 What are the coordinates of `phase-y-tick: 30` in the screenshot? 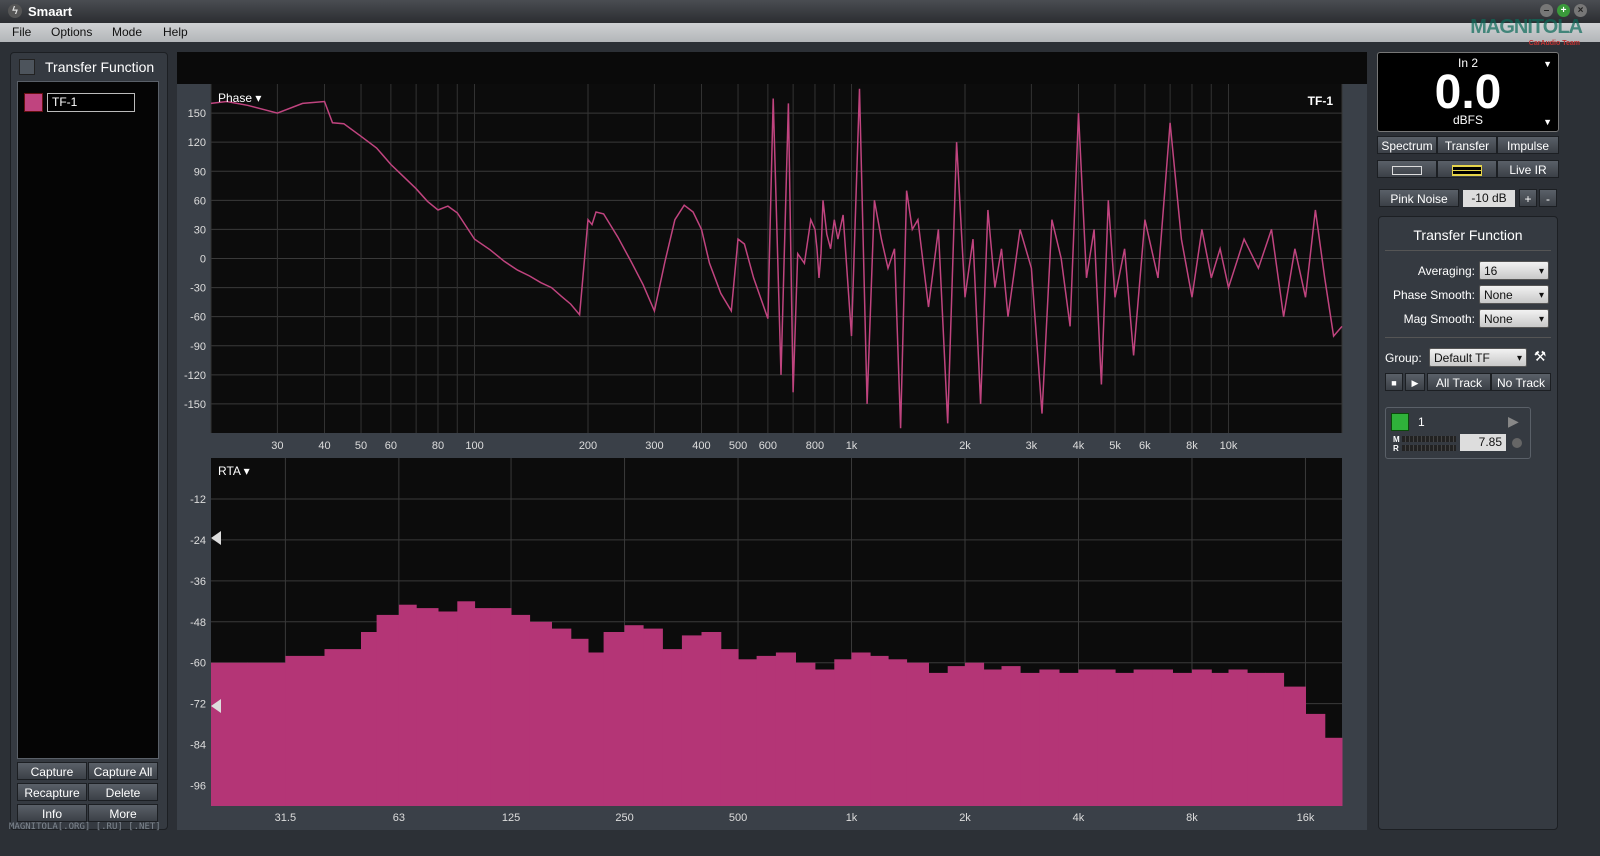 It's located at (200, 230).